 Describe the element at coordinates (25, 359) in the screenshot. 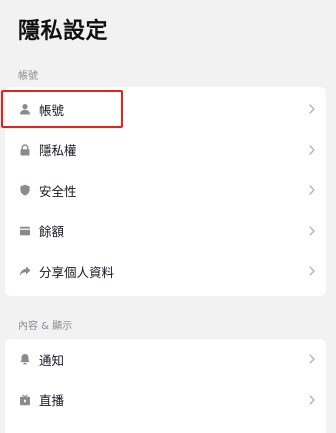

I see `bell-icon` at that location.